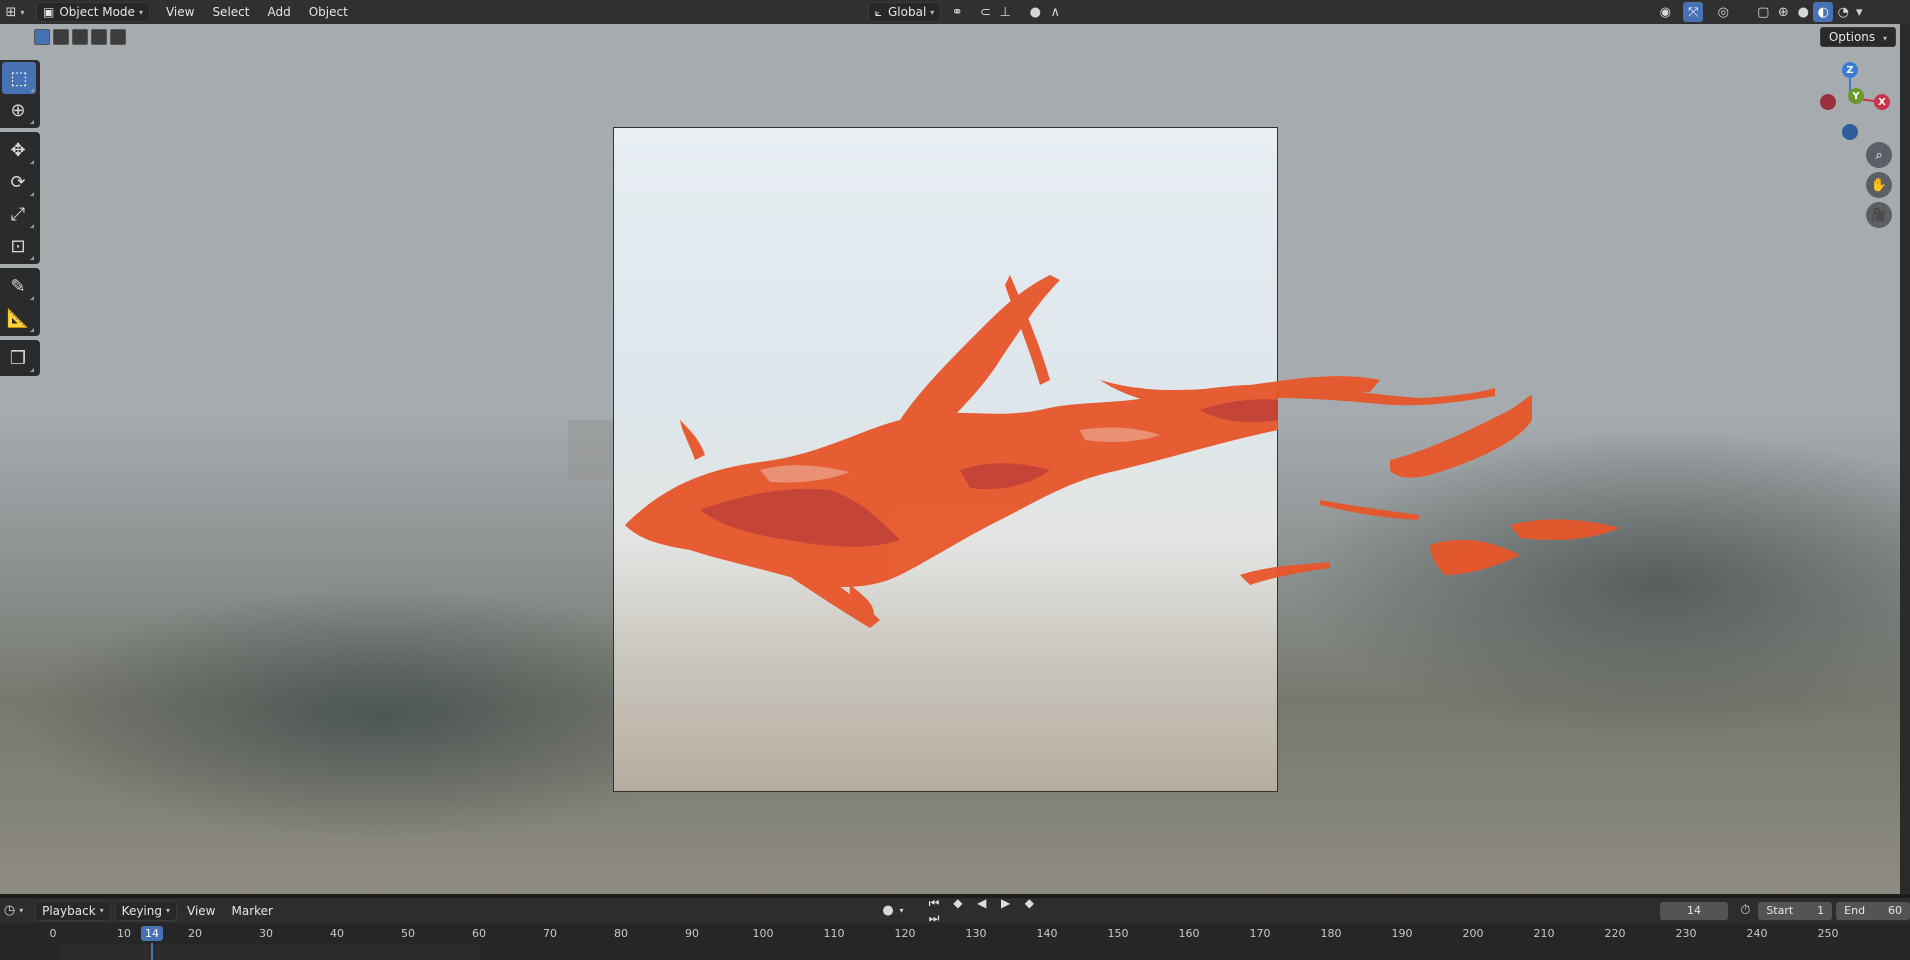 This screenshot has width=1910, height=960. Describe the element at coordinates (1006, 903) in the screenshot. I see `play-icon: ▶` at that location.